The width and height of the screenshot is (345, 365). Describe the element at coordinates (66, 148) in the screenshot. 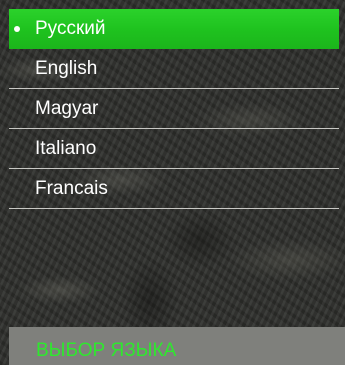

I see `language-item-label: Italiano` at that location.